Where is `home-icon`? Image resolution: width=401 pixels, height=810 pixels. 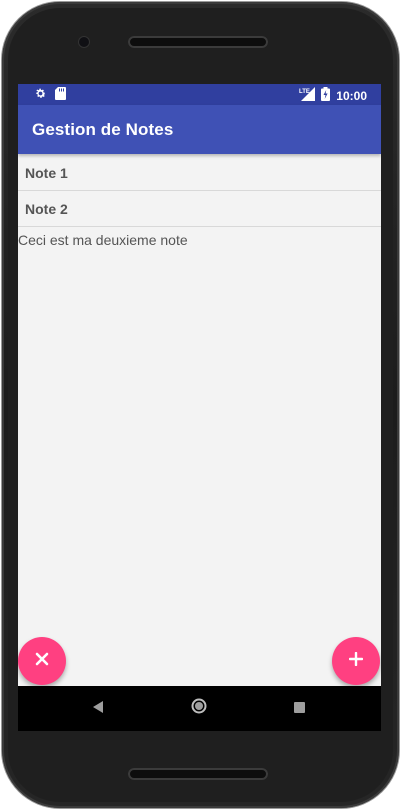 home-icon is located at coordinates (199, 708).